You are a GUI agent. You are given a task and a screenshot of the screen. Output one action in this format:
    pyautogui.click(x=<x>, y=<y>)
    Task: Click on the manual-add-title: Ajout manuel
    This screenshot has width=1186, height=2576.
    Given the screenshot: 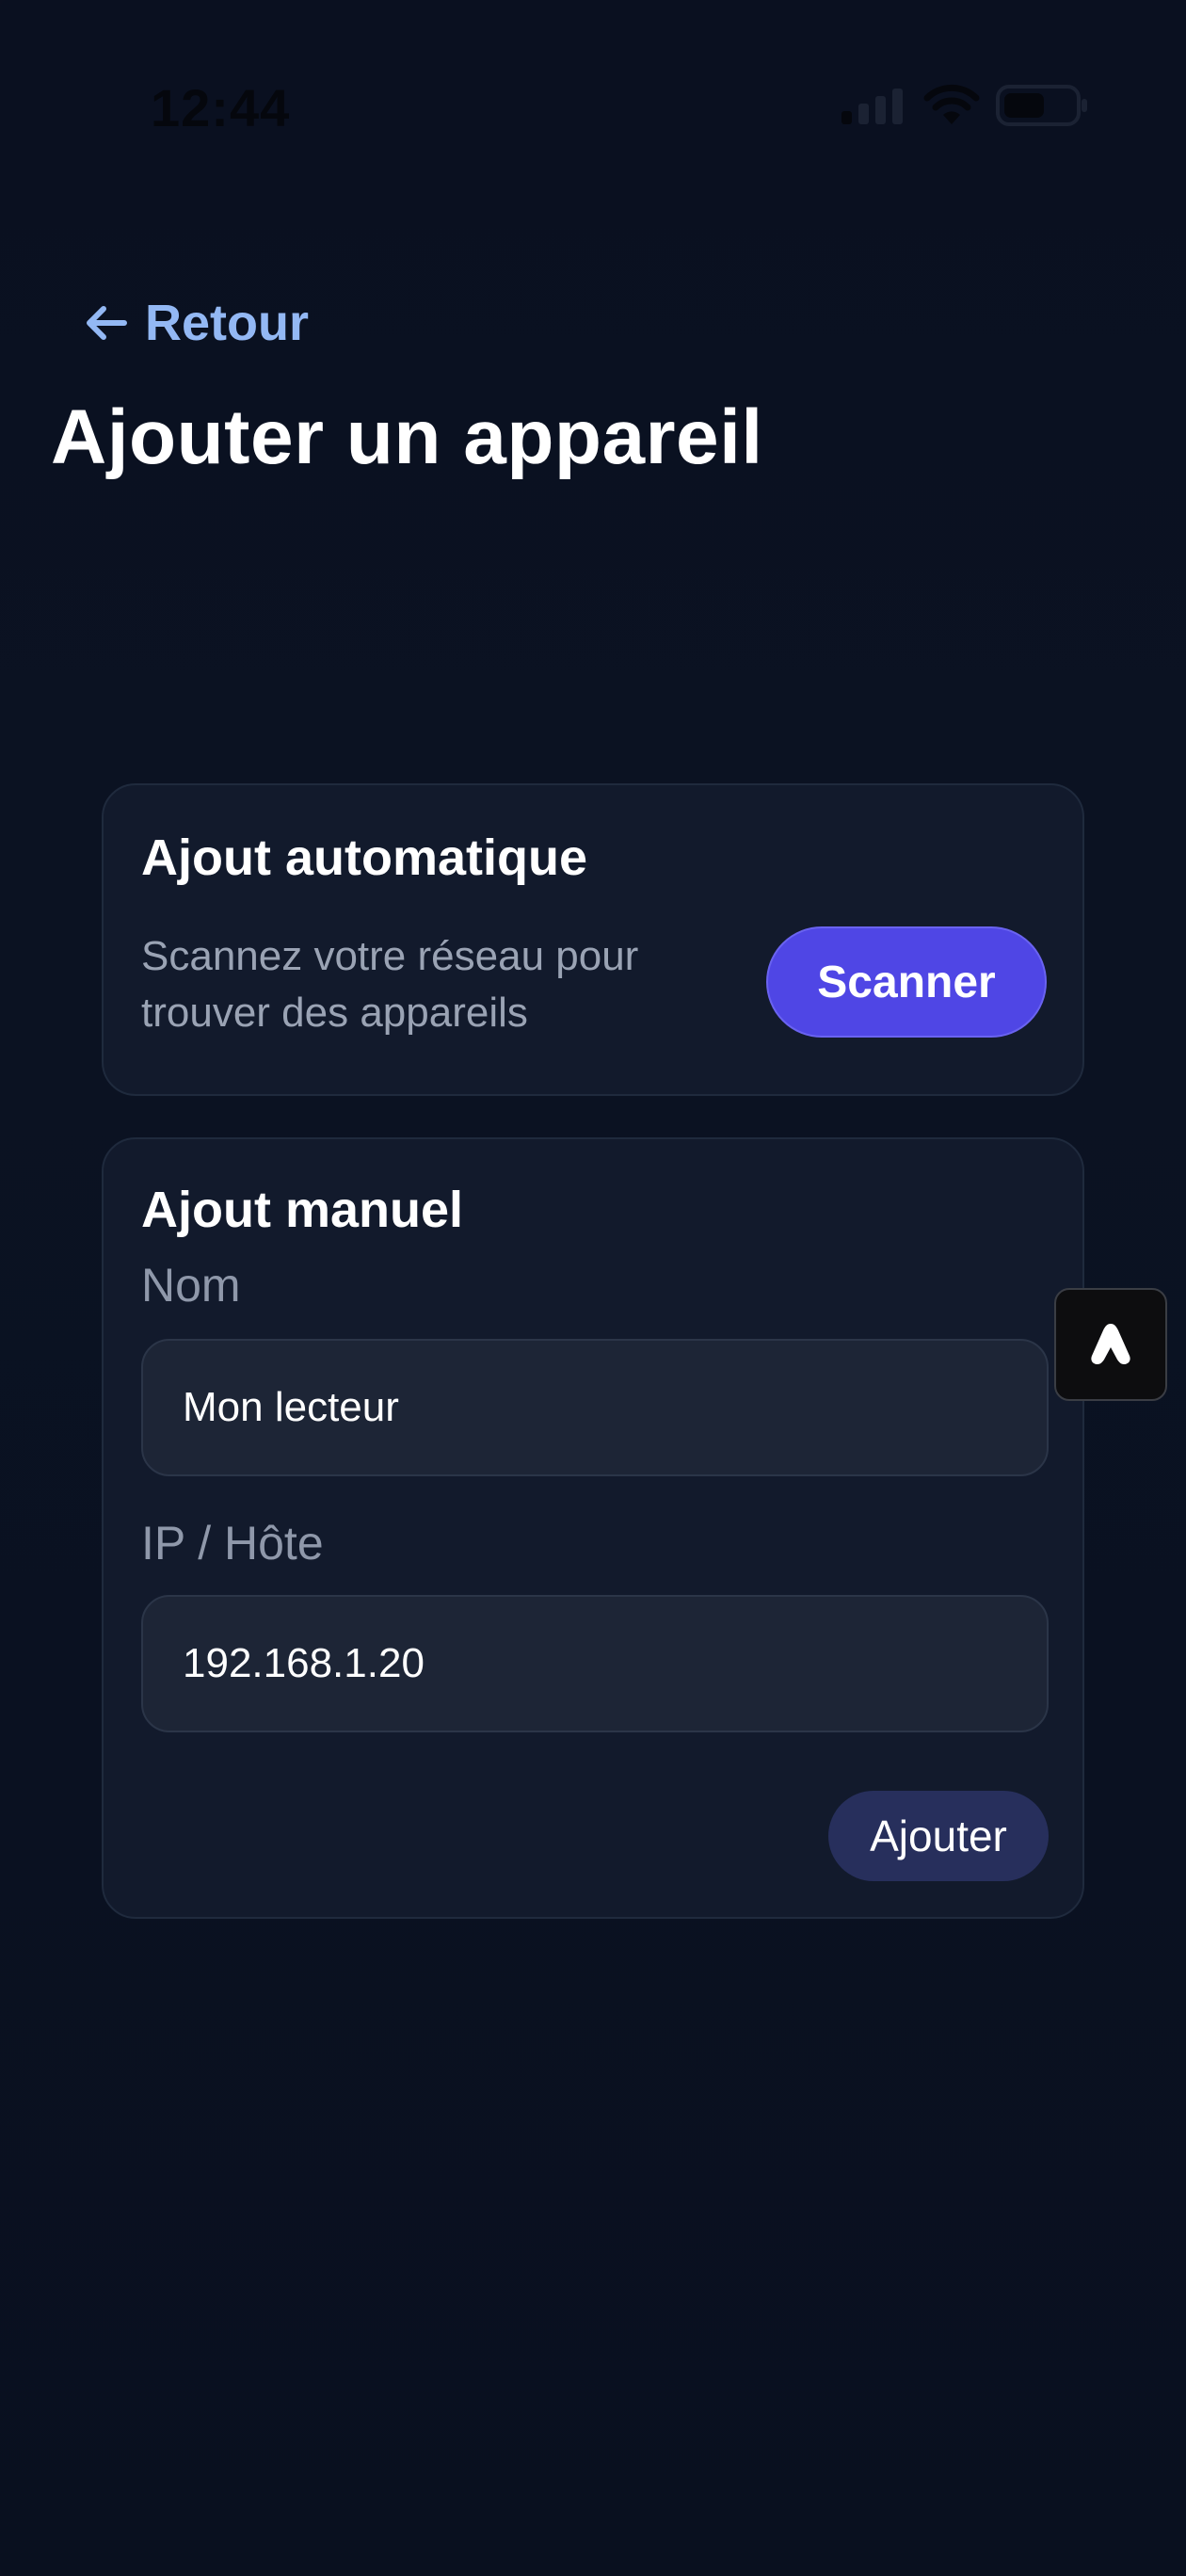 What is the action you would take?
    pyautogui.click(x=302, y=1210)
    